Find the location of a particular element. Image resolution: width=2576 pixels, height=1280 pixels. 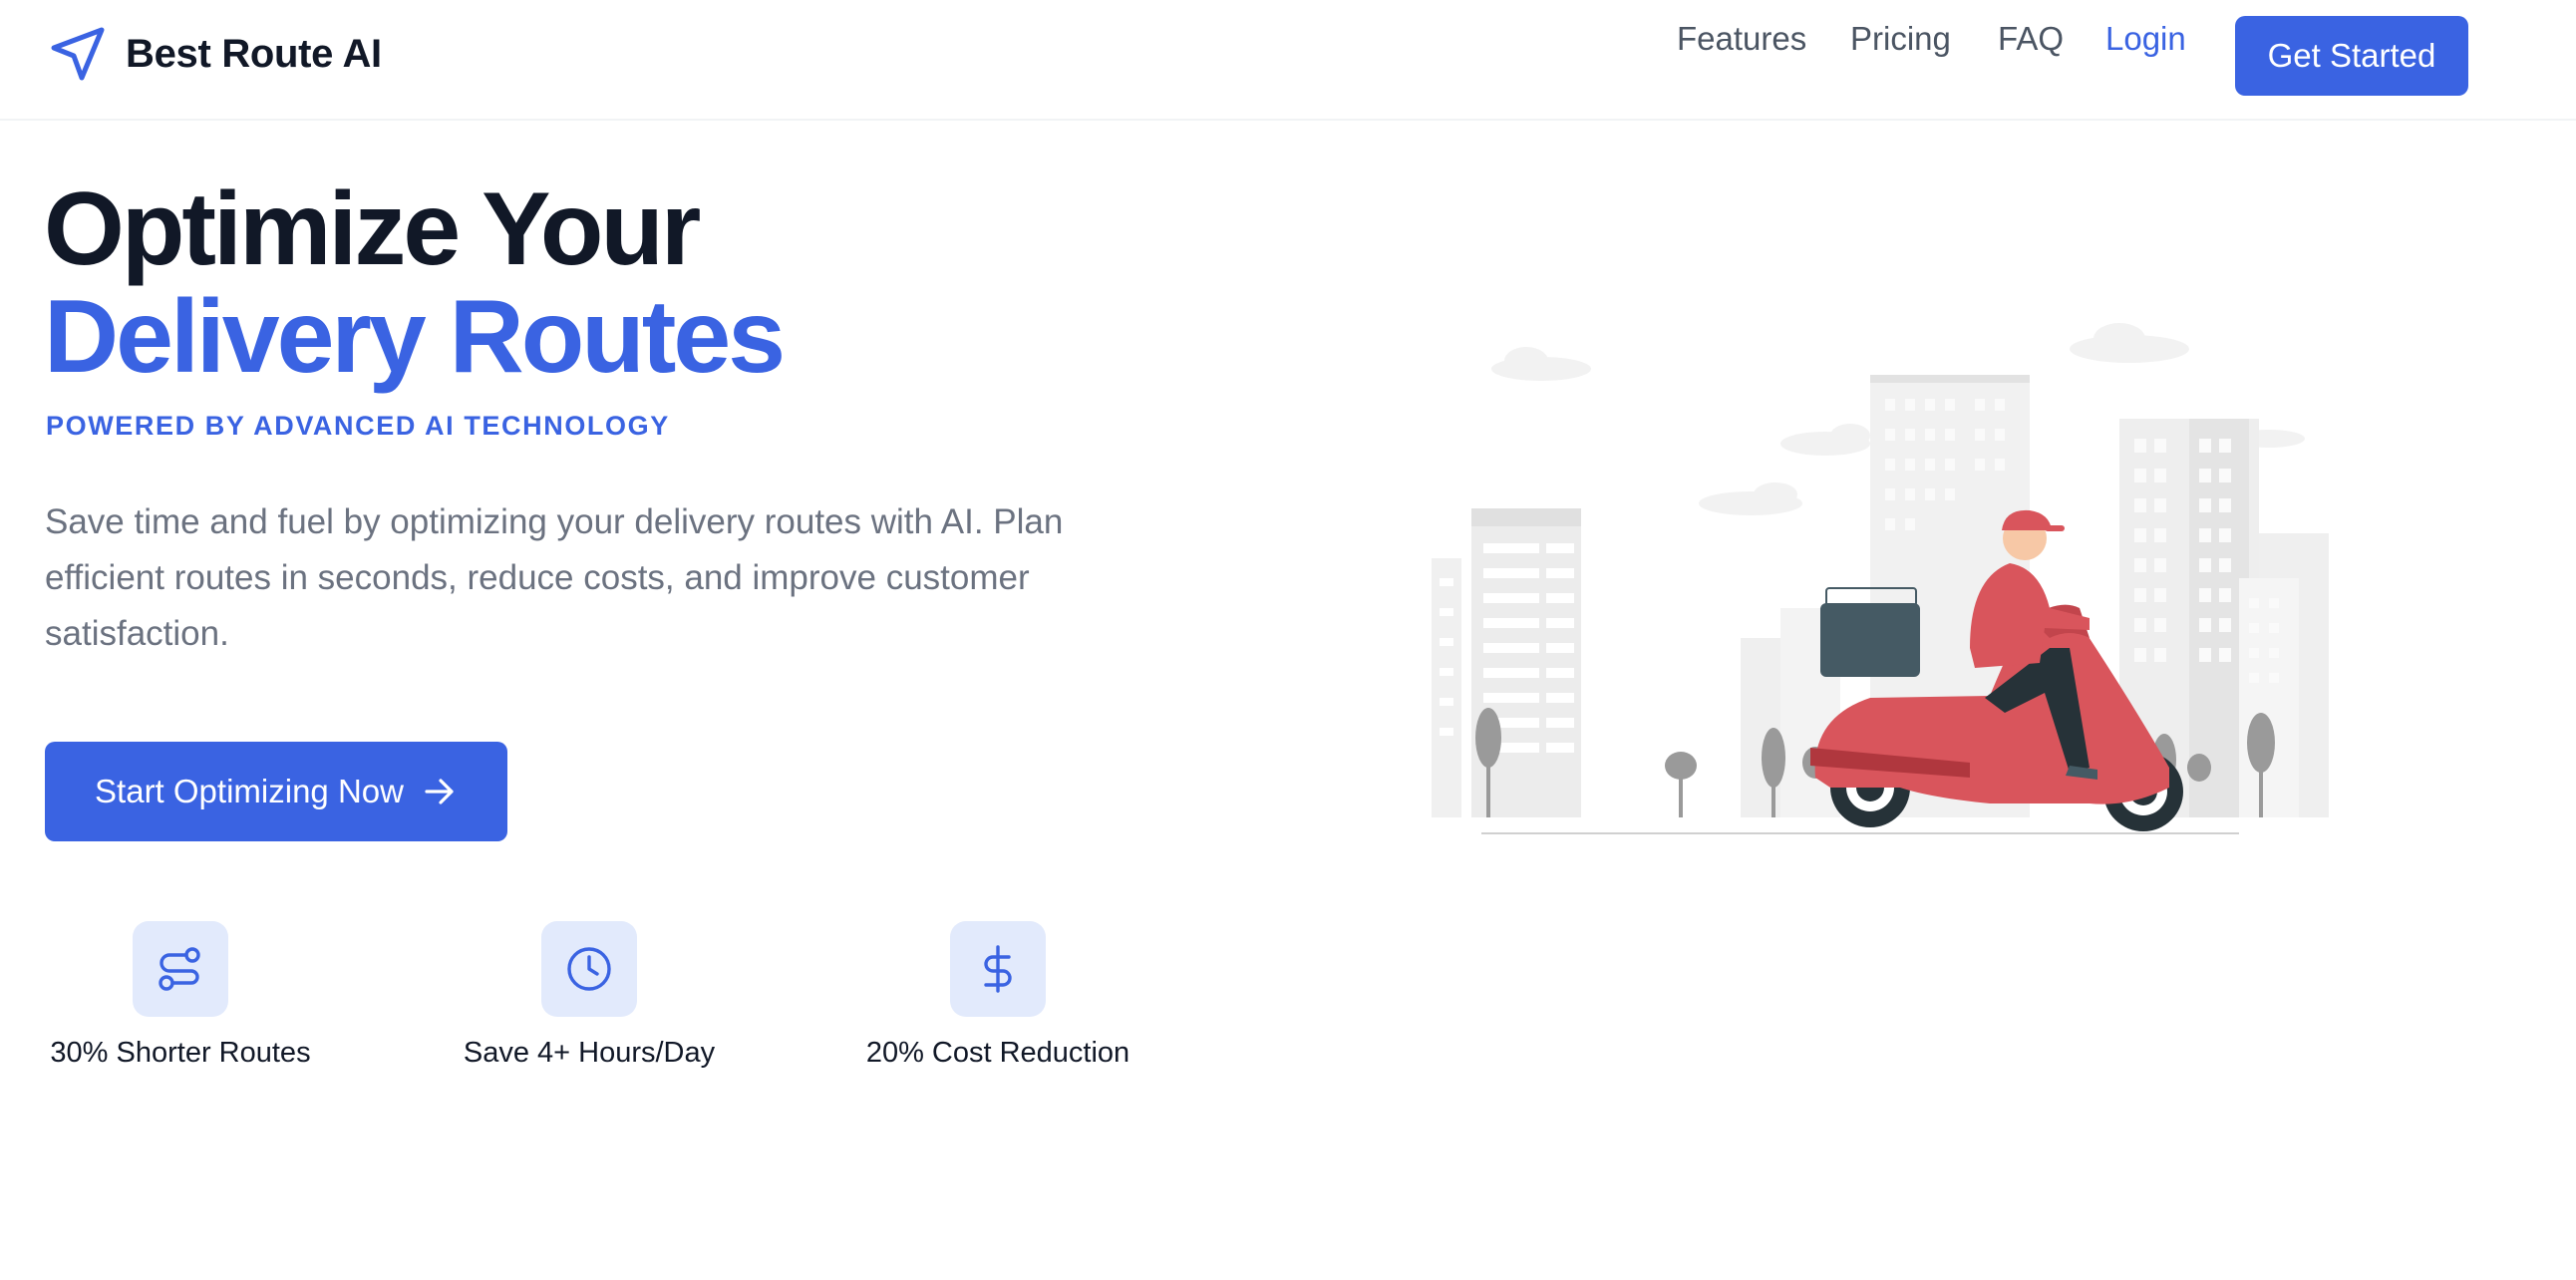

stat-shorter-routes: 30% Shorter Routes is located at coordinates (180, 996).